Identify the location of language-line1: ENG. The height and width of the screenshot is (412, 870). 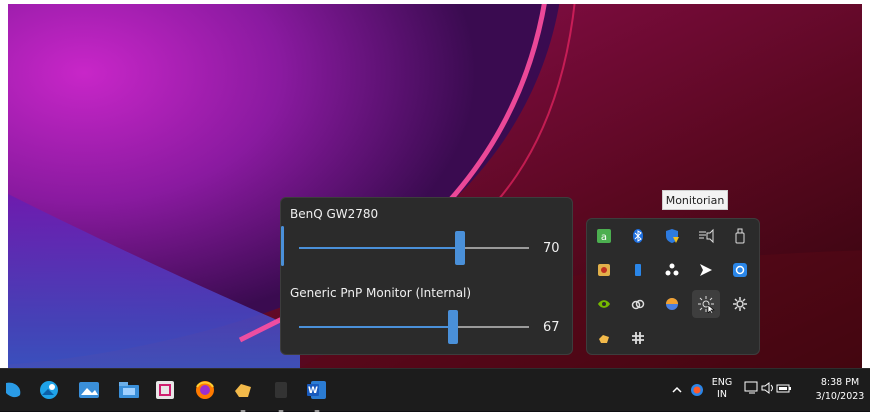
(722, 382).